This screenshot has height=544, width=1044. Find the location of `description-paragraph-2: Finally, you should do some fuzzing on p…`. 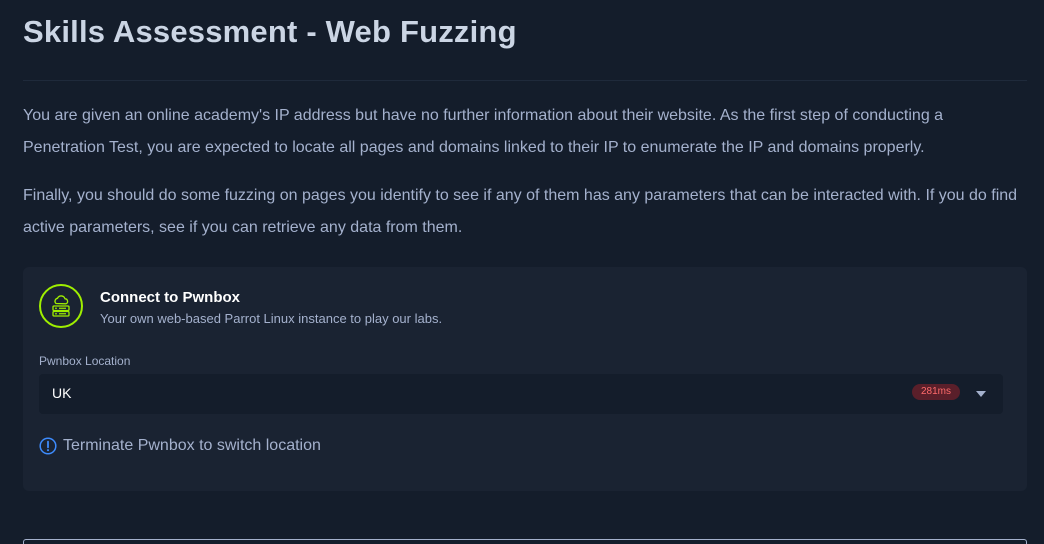

description-paragraph-2: Finally, you should do some fuzzing on p… is located at coordinates (520, 211).